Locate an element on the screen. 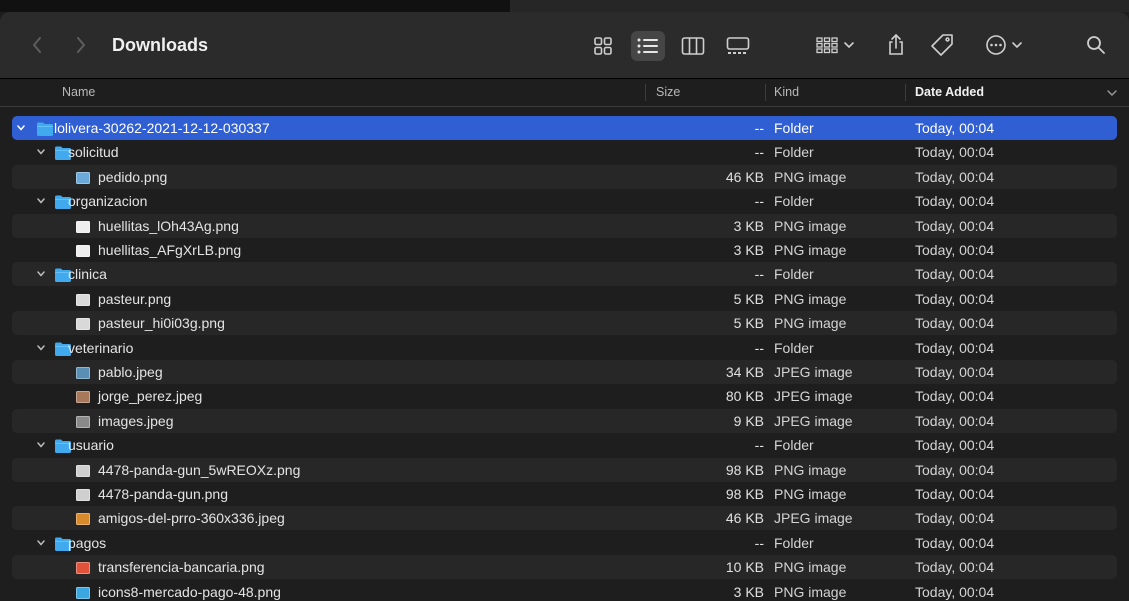 This screenshot has width=1129, height=601. gallery-view-button is located at coordinates (738, 46).